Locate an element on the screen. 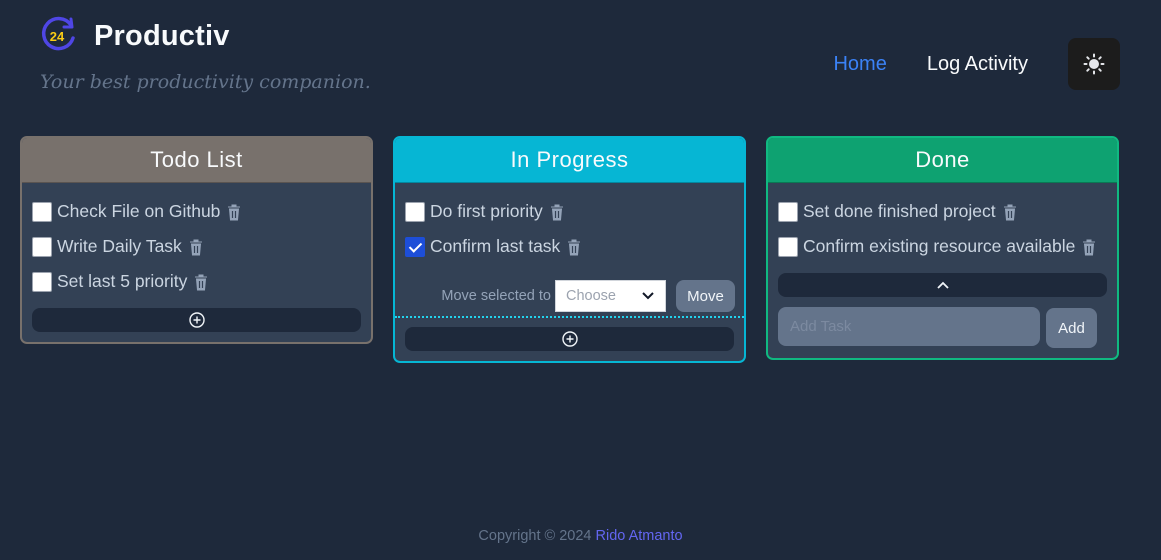 The height and width of the screenshot is (560, 1161). done-column-title: Done is located at coordinates (942, 160).